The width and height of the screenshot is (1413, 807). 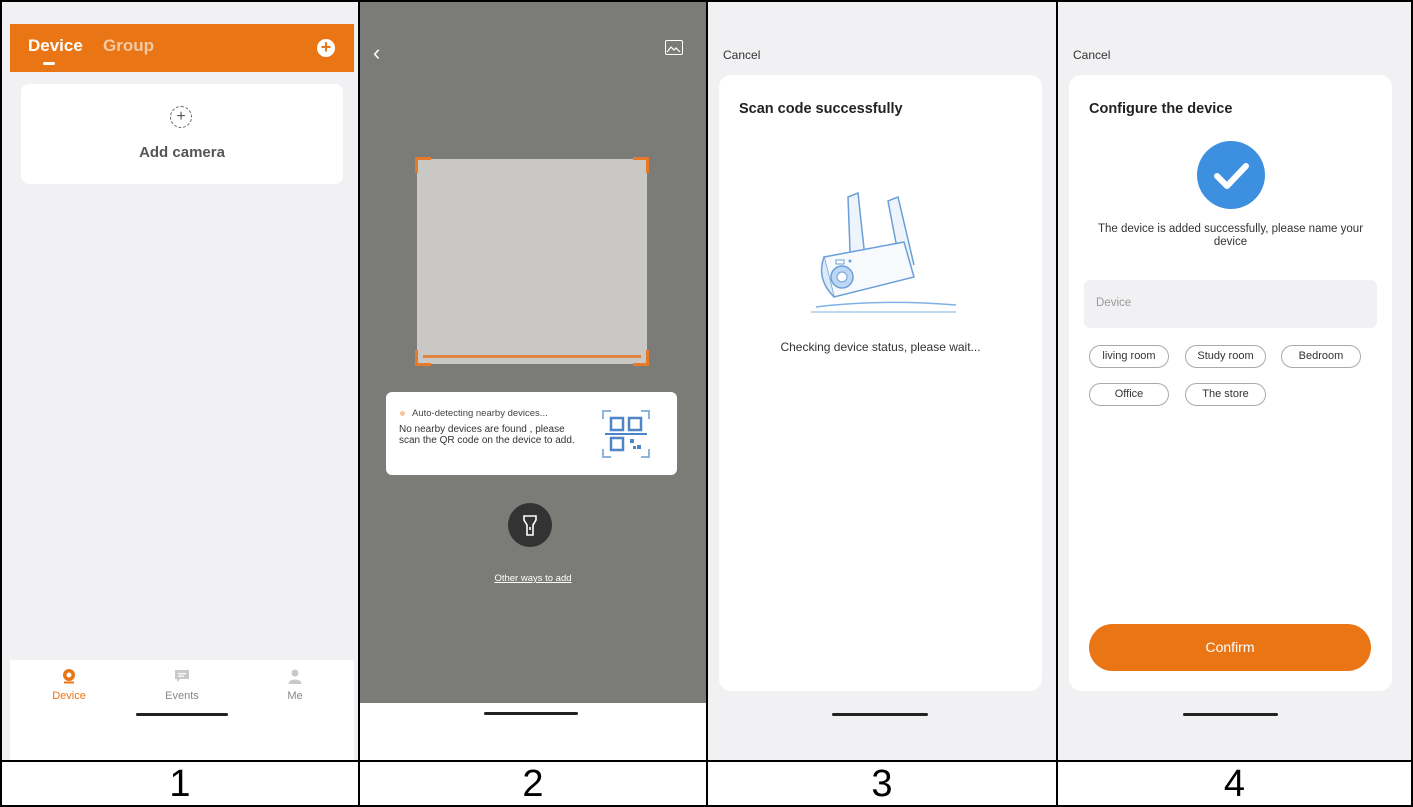 I want to click on image-glyph-icon, so click(x=673, y=49).